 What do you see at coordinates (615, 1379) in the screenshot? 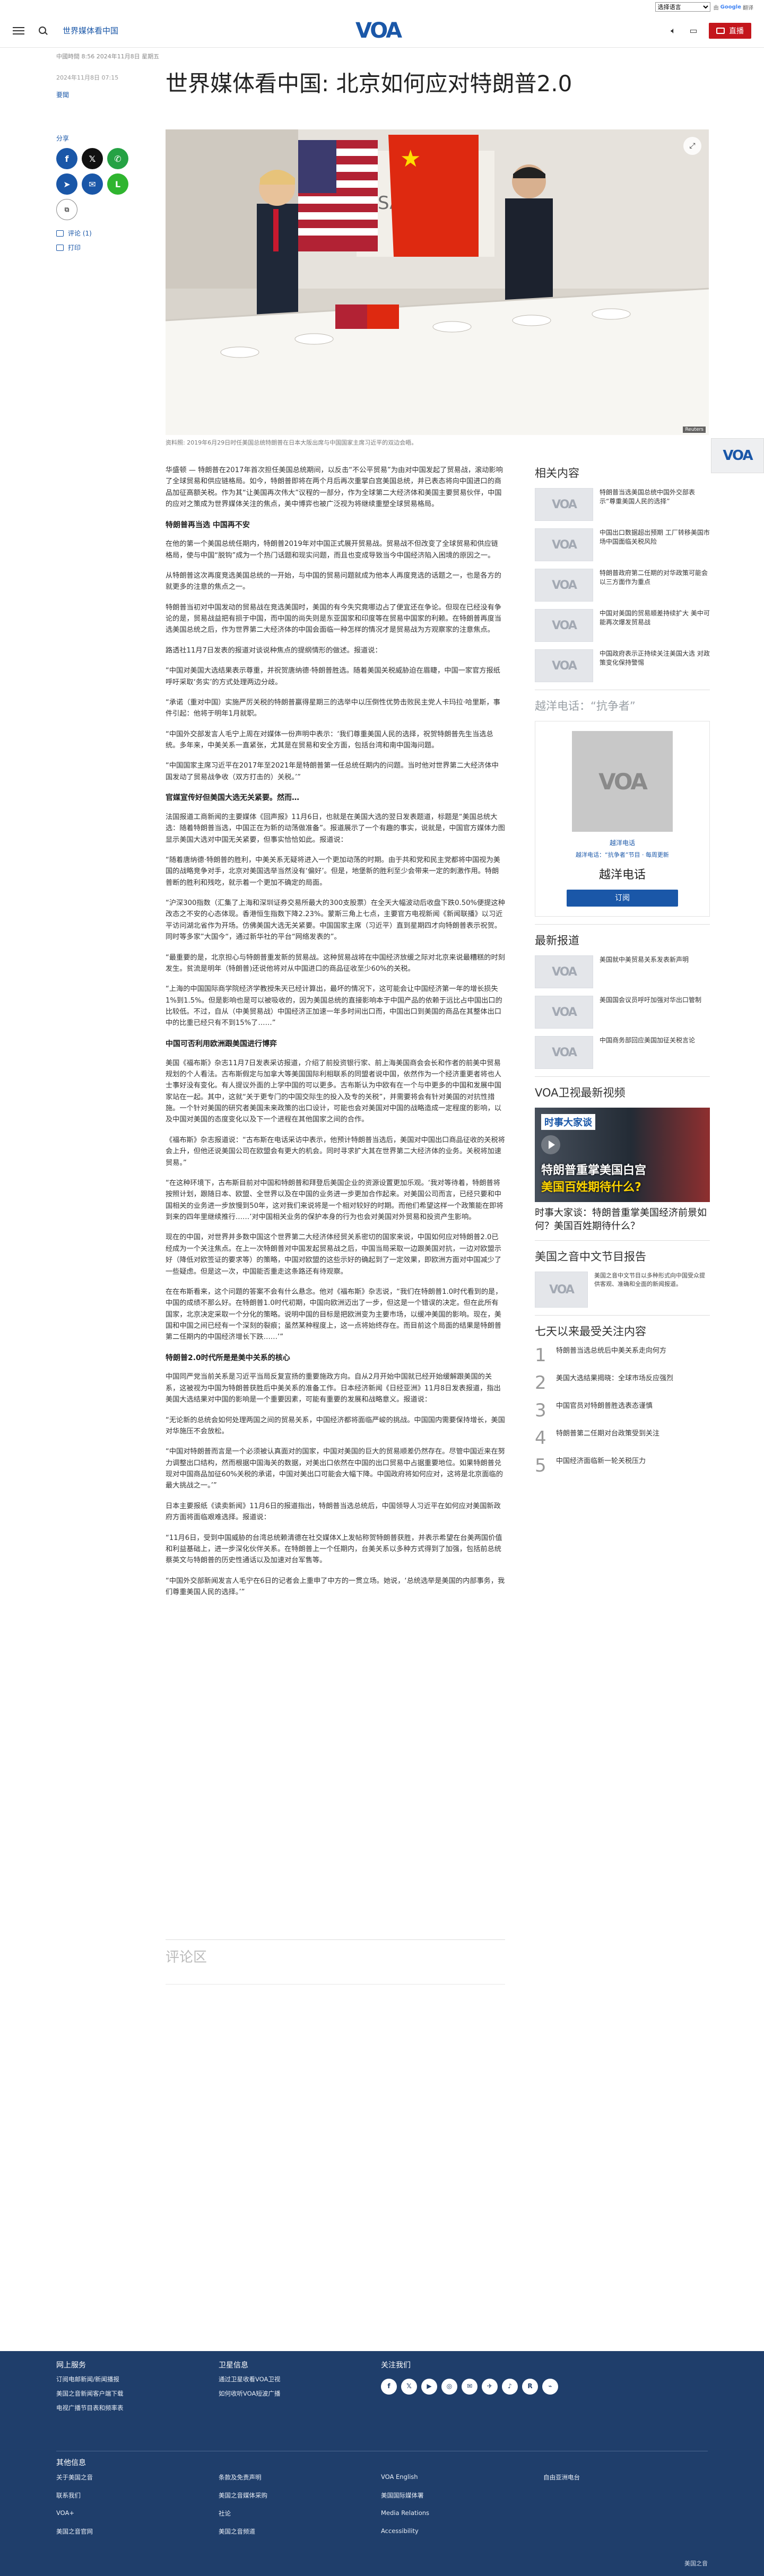
I see `popular-title: 美国大选结果揭晓：全球市场反应强烈` at bounding box center [615, 1379].